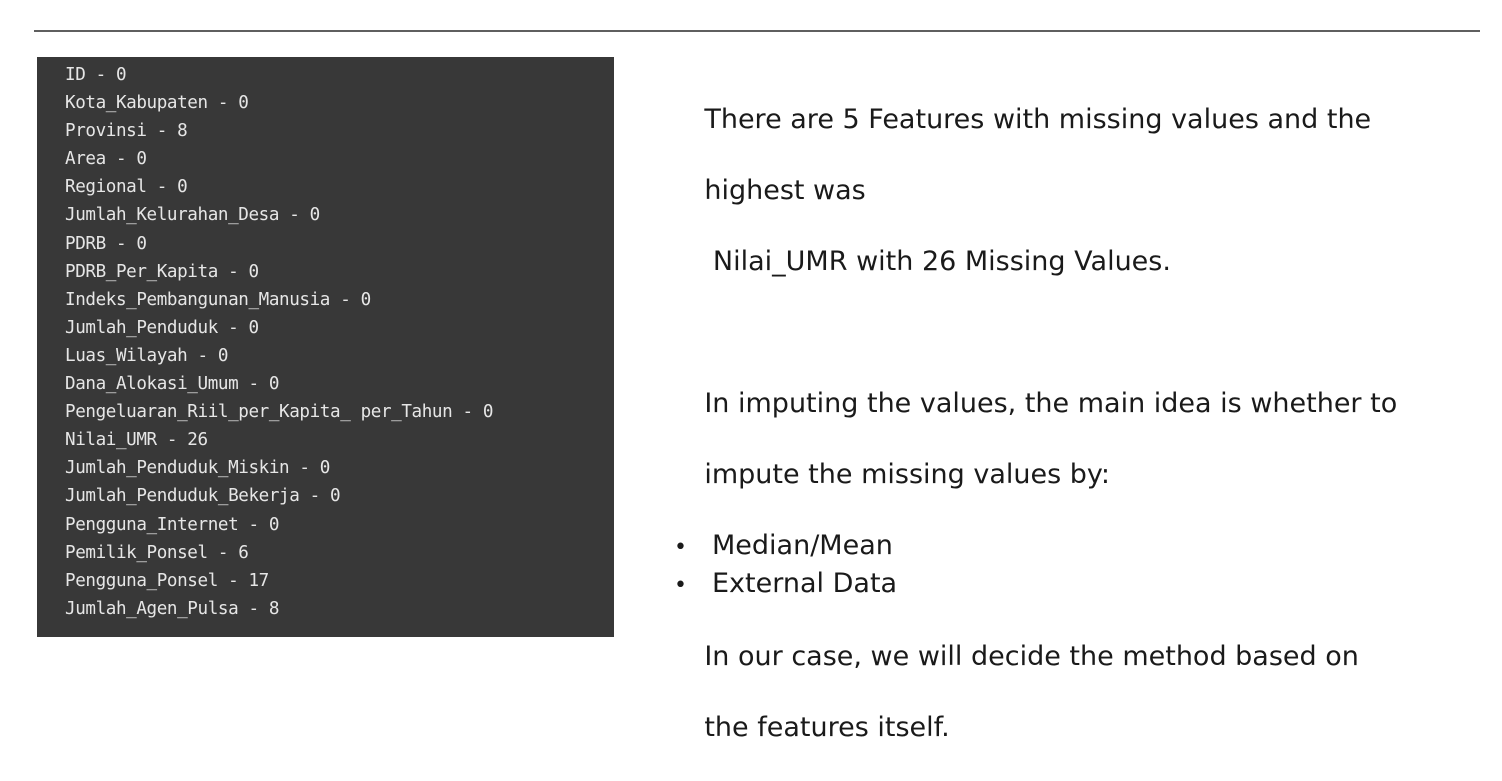  I want to click on output-line: Jumlah_Penduduk_Miskin - 0, so click(198, 468).